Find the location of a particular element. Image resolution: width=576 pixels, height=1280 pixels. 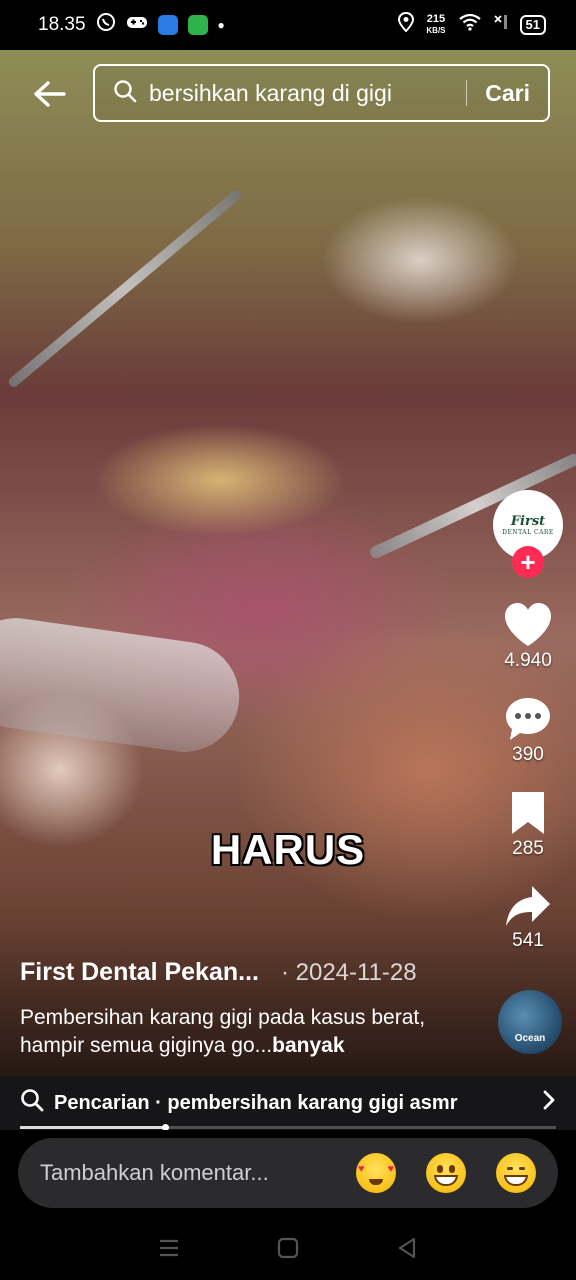

comment-input: Tambahkan komentar... ♥ ♥ is located at coordinates (288, 1173).